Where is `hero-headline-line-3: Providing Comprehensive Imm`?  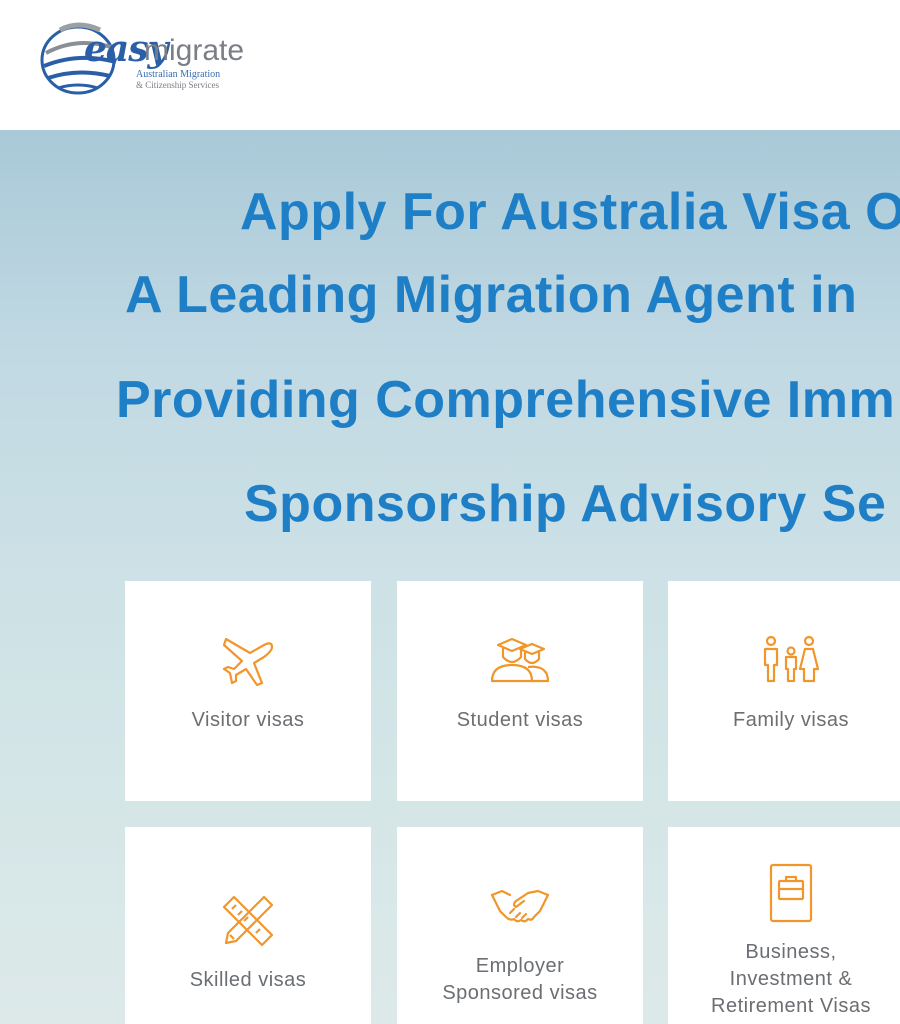
hero-headline-line-3: Providing Comprehensive Imm is located at coordinates (506, 400).